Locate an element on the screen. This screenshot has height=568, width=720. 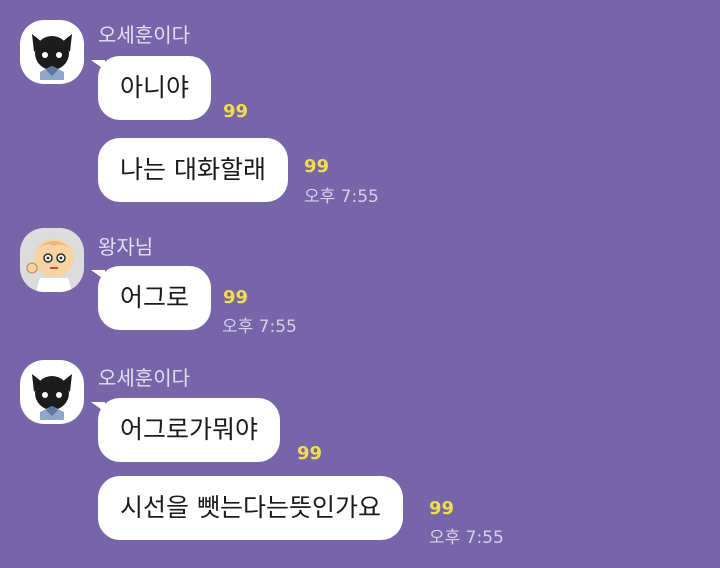
peach-character-avatar-icon is located at coordinates (50, 265).